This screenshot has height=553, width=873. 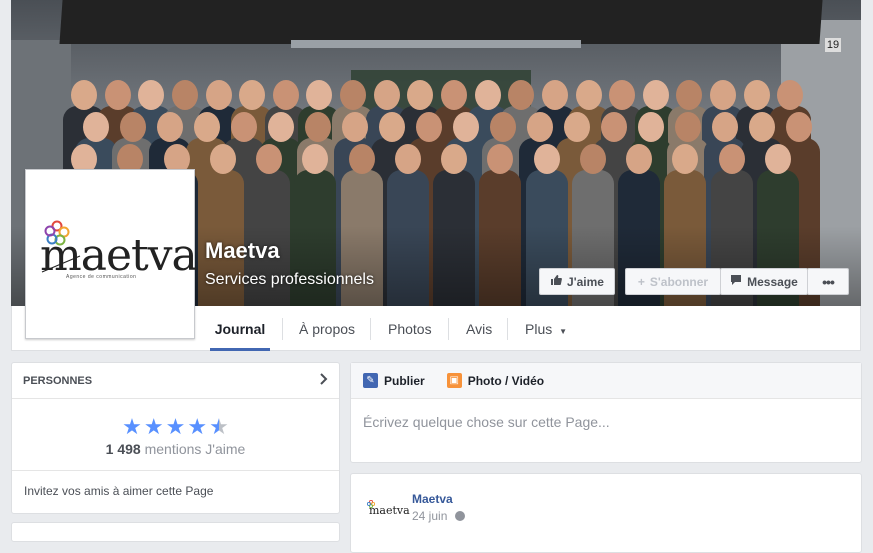 What do you see at coordinates (370, 380) in the screenshot?
I see `pencil-icon: ✎` at bounding box center [370, 380].